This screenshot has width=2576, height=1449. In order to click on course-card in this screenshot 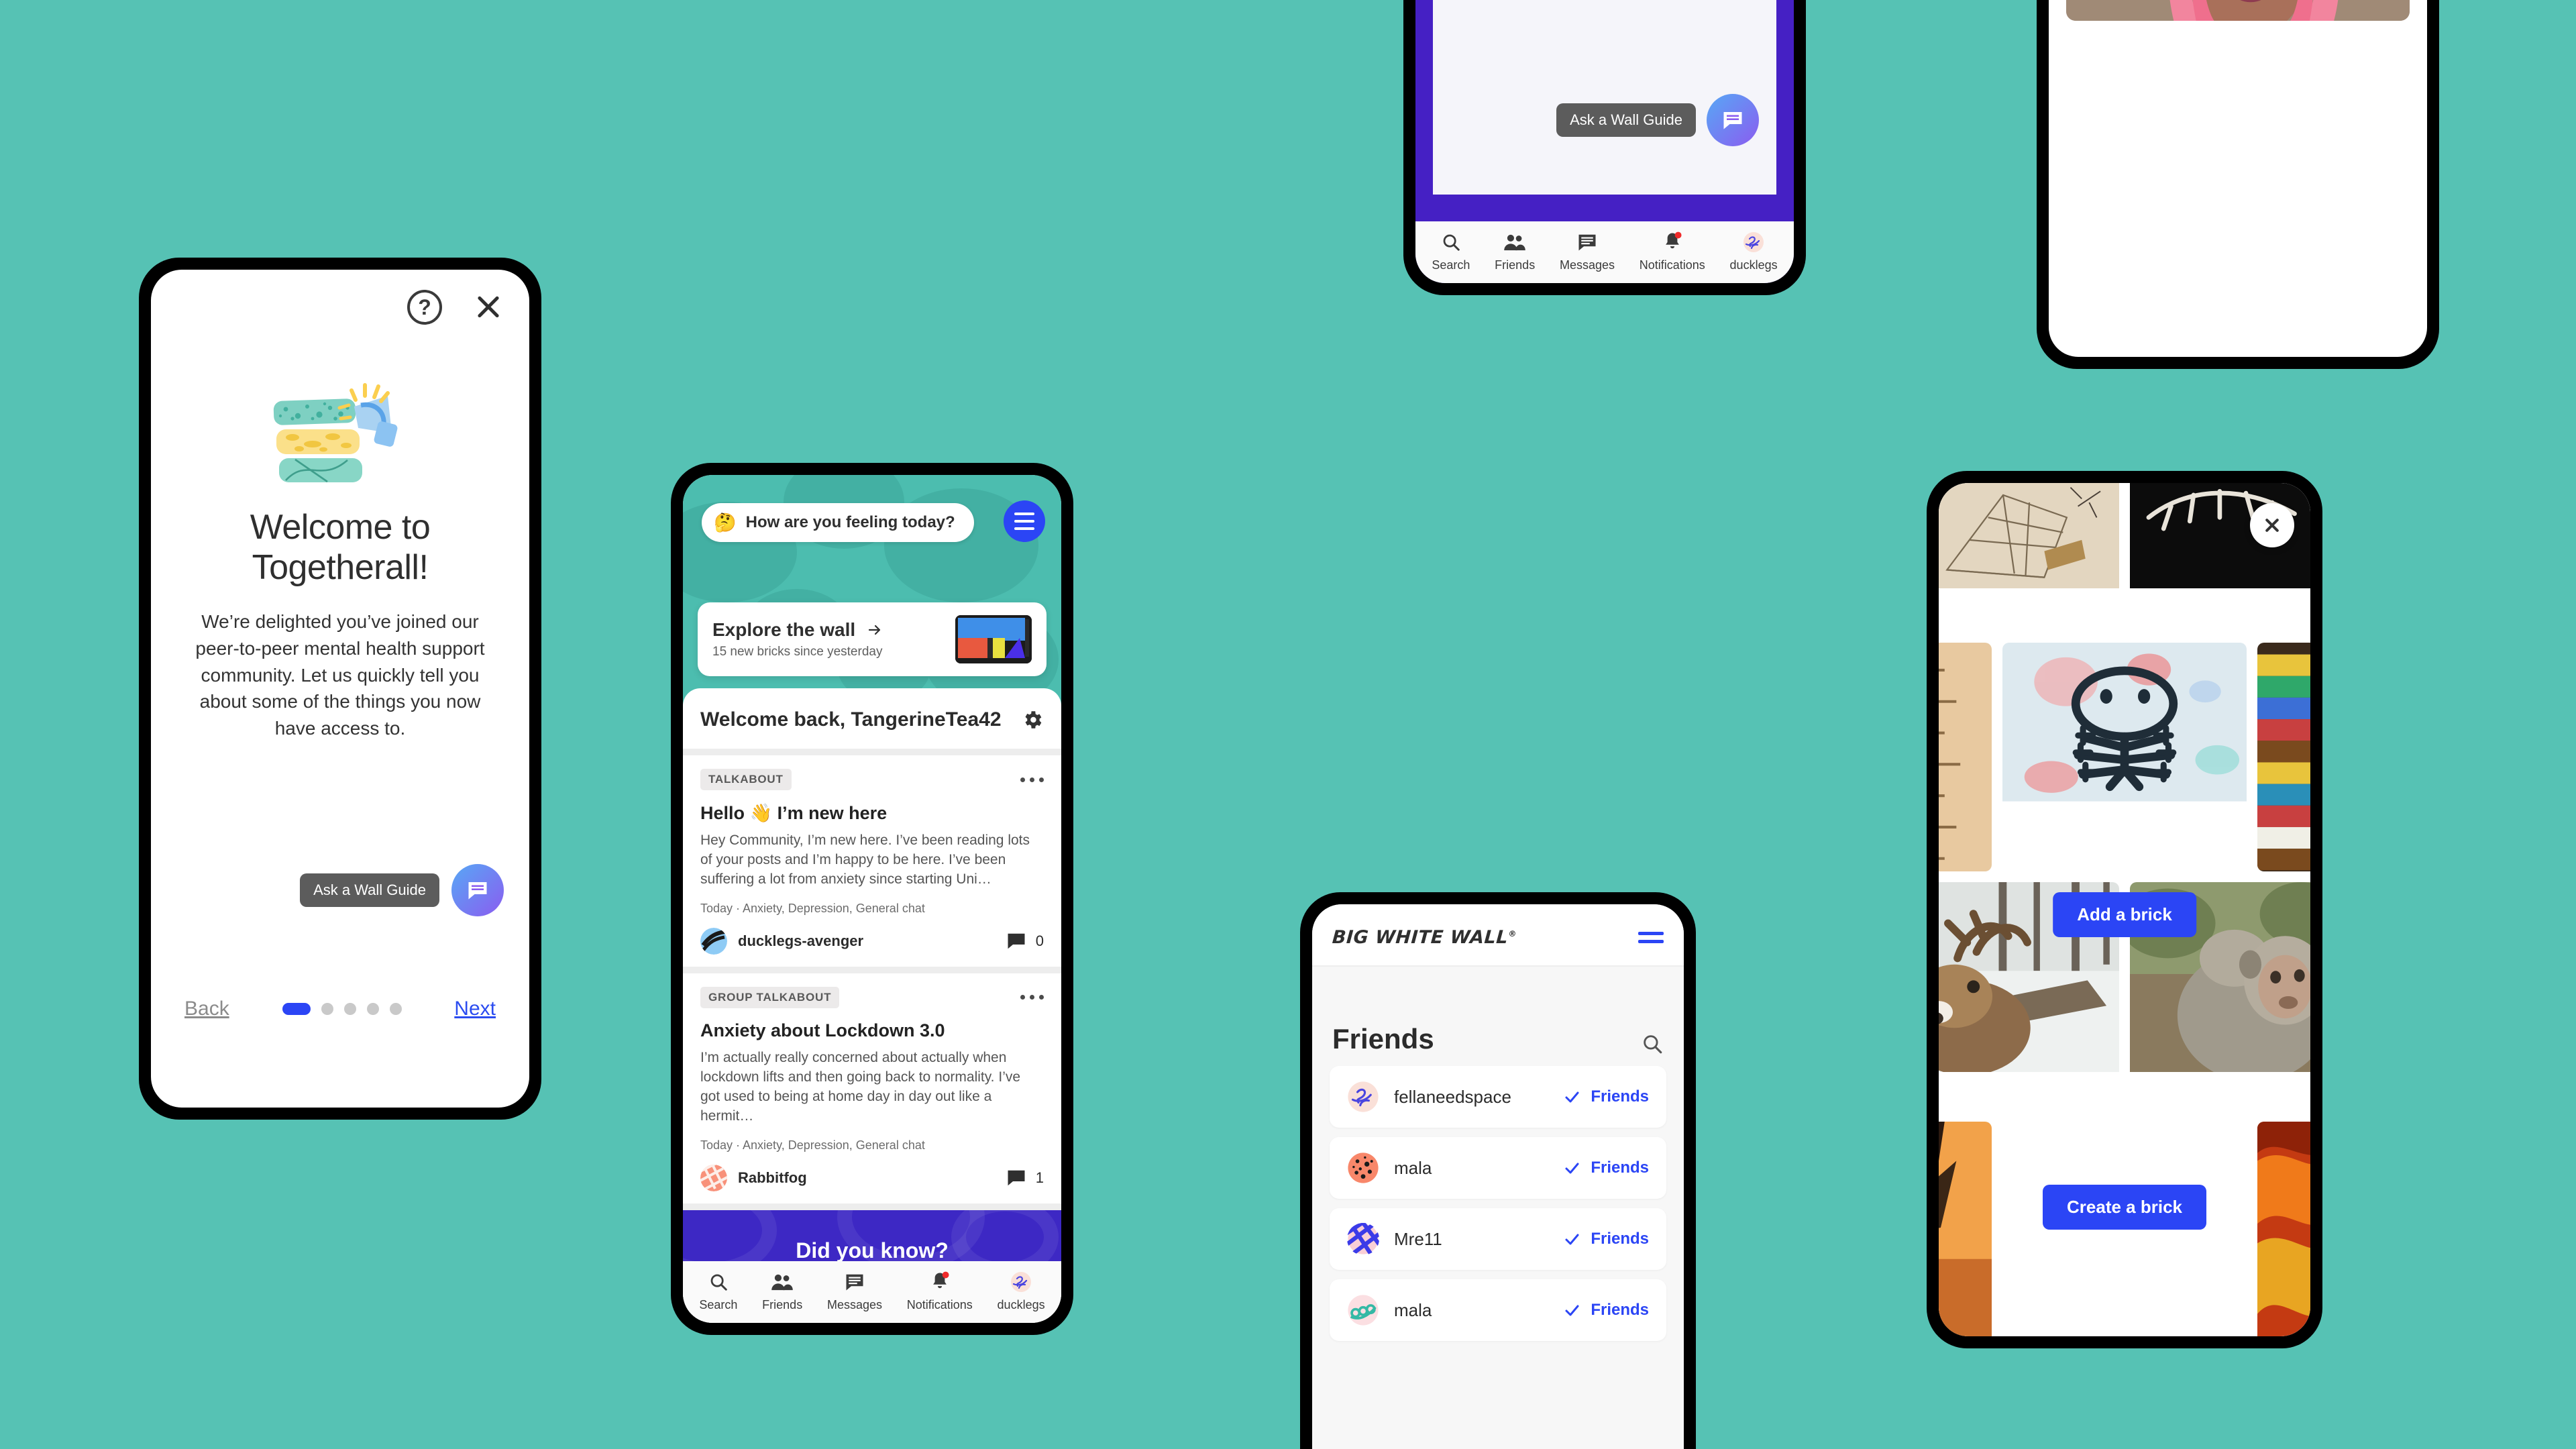, I will do `click(2238, 10)`.